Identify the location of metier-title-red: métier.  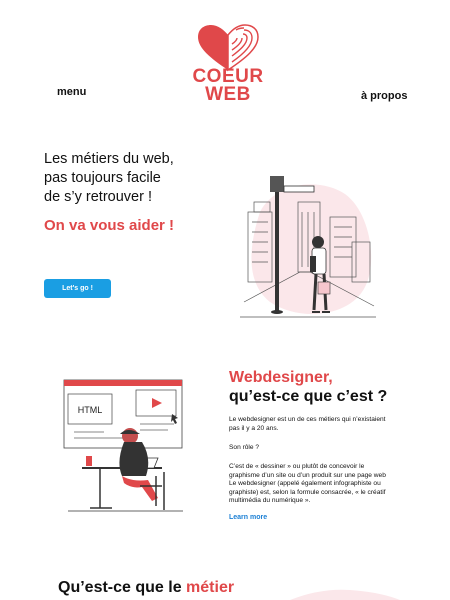
(210, 587).